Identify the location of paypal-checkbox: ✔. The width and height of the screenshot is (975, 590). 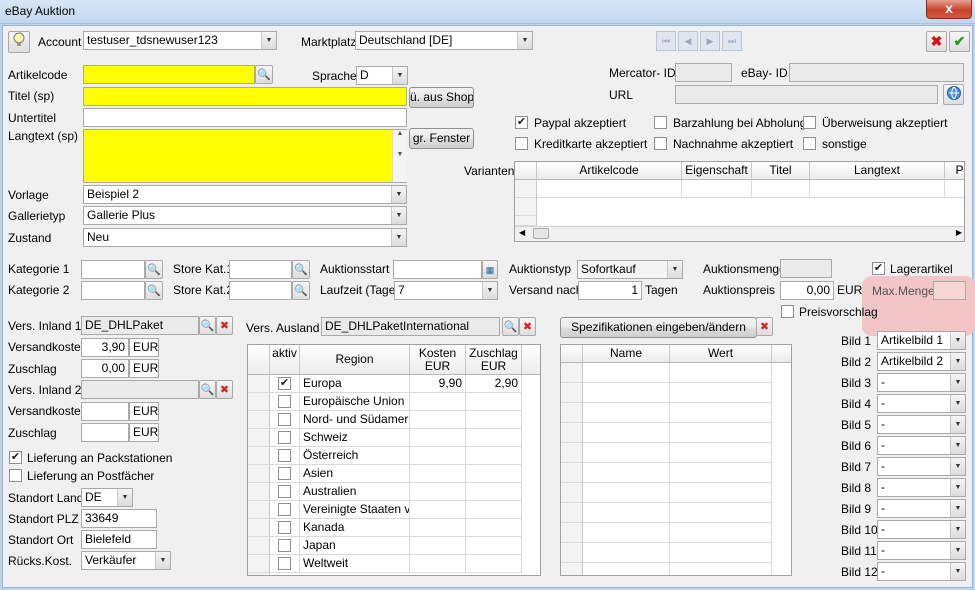
(521, 122).